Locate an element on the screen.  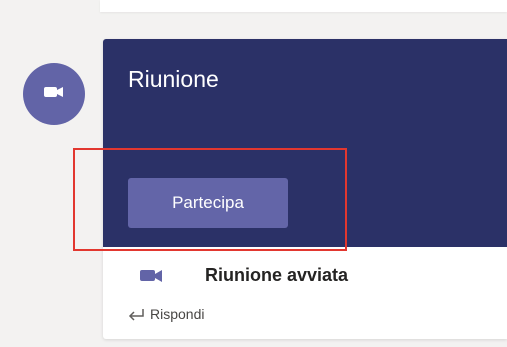
reply-link: Rispondi is located at coordinates (166, 314).